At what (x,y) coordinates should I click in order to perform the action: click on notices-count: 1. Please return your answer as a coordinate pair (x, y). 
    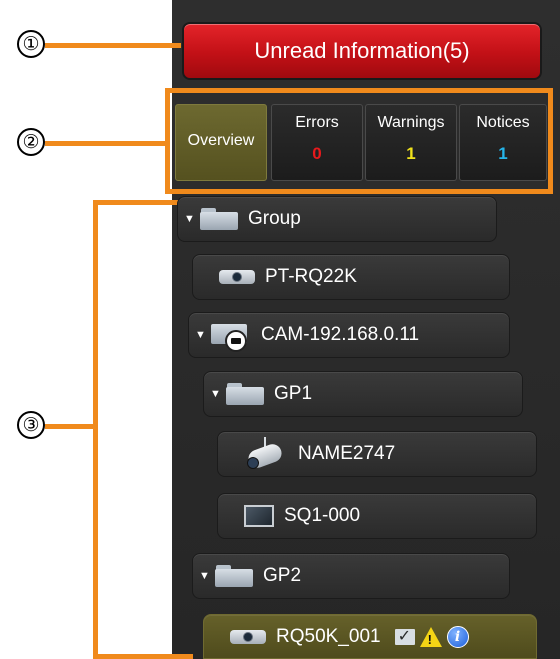
    Looking at the image, I should click on (503, 153).